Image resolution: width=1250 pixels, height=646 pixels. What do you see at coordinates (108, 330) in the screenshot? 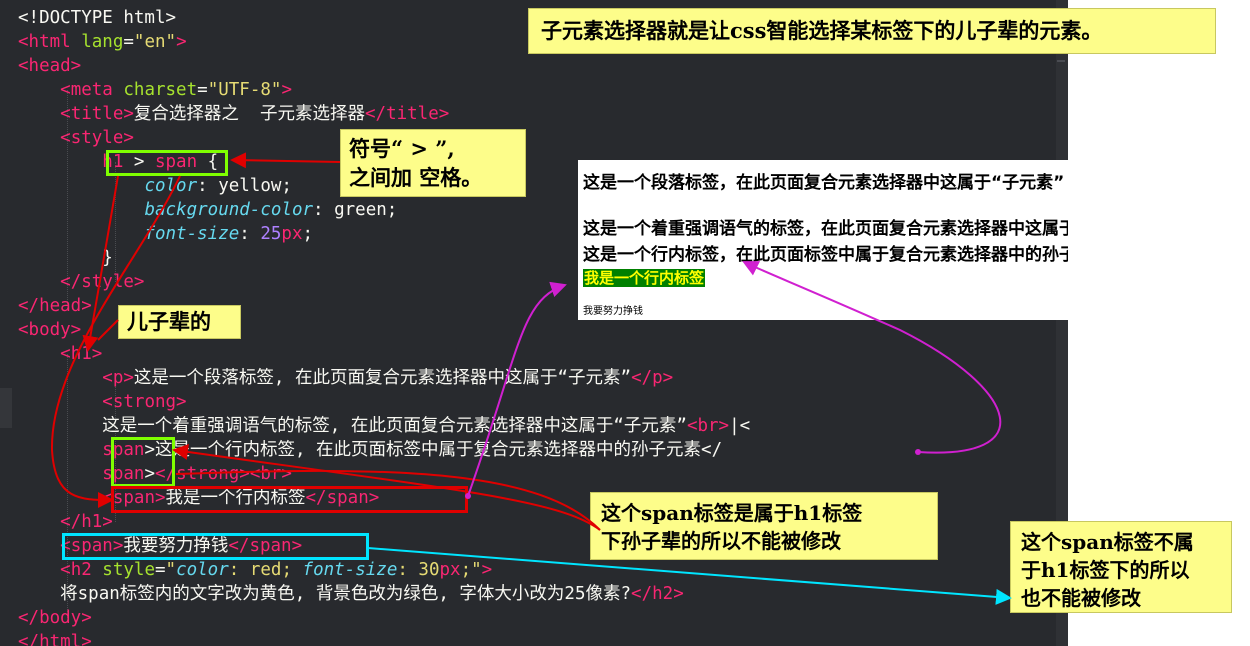
I see `arrow-son-to-h1` at bounding box center [108, 330].